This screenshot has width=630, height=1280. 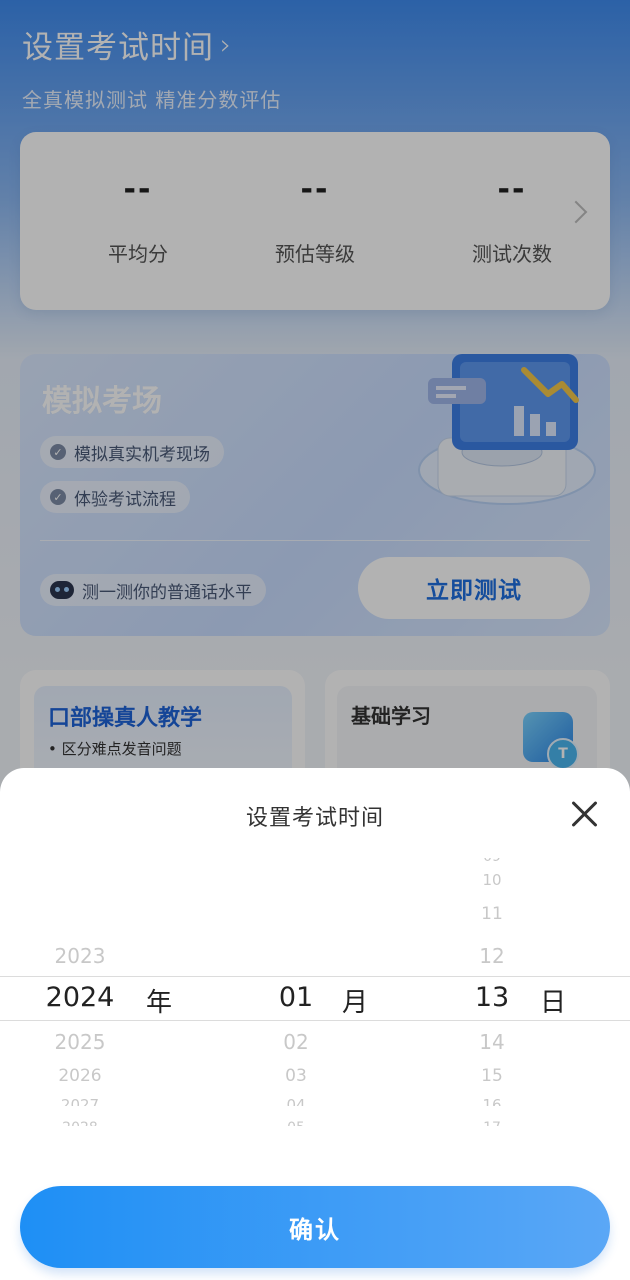 What do you see at coordinates (492, 861) in the screenshot?
I see `day-option: 09` at bounding box center [492, 861].